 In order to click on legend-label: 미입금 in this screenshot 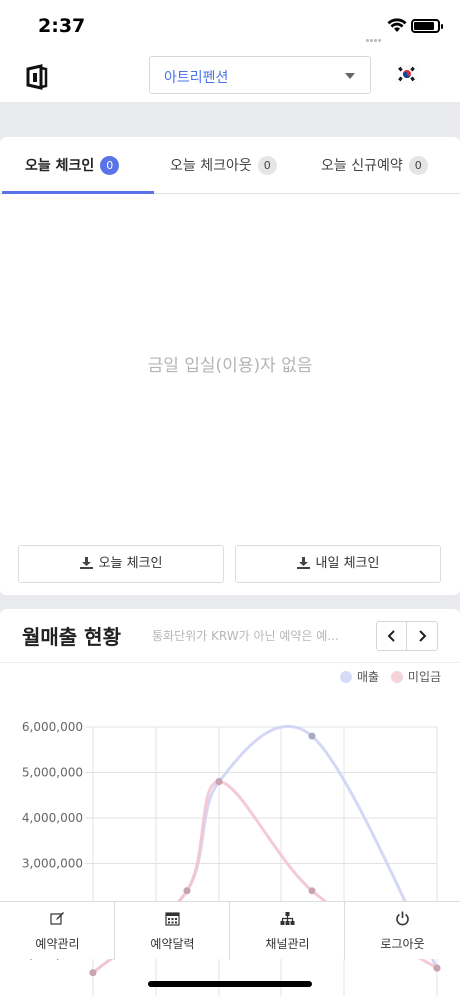, I will do `click(424, 677)`.